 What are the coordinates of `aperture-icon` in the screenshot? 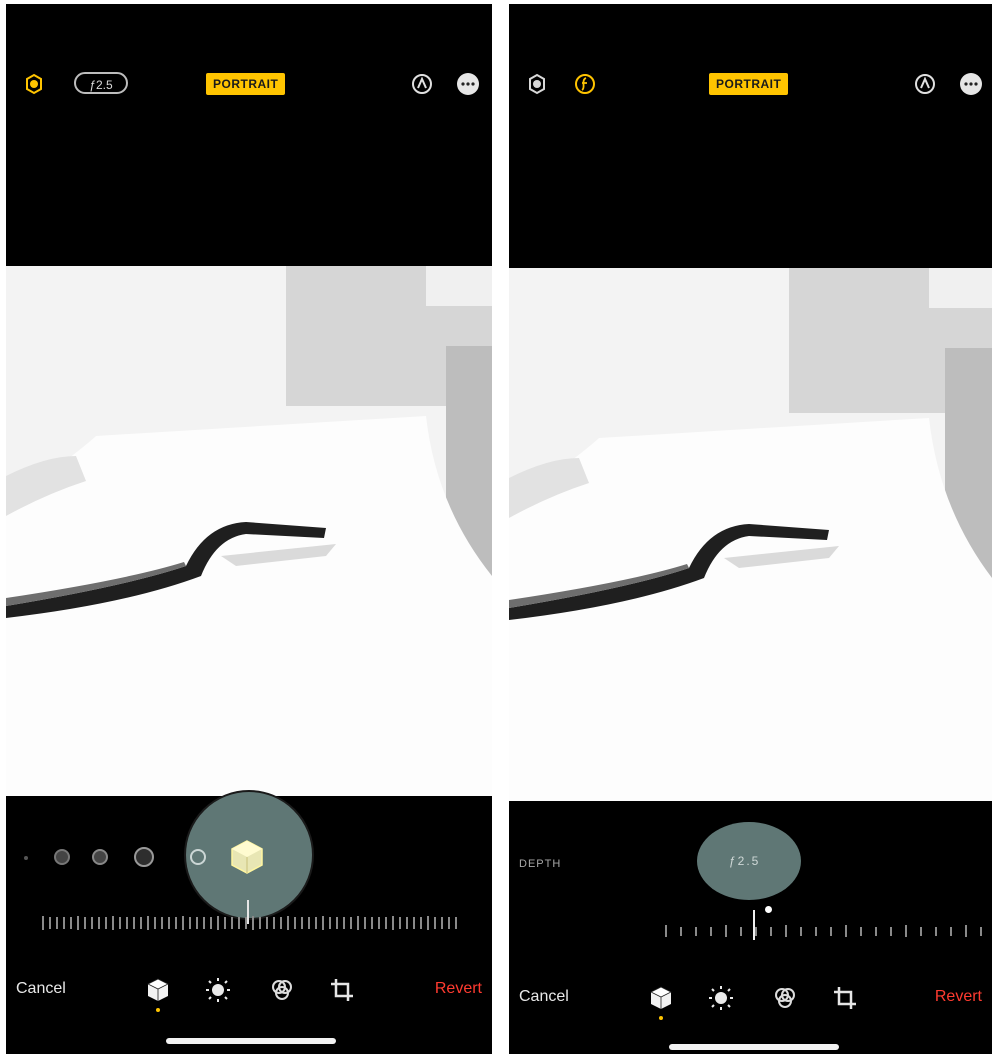 It's located at (585, 84).